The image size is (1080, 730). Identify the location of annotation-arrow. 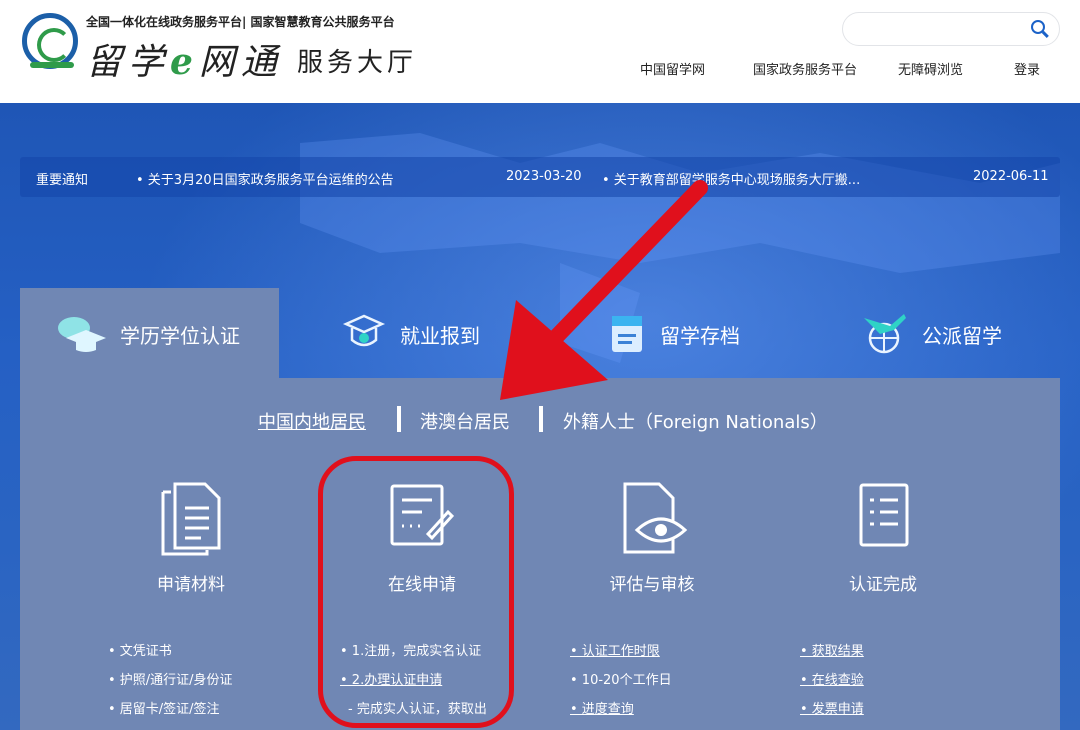
(604, 290).